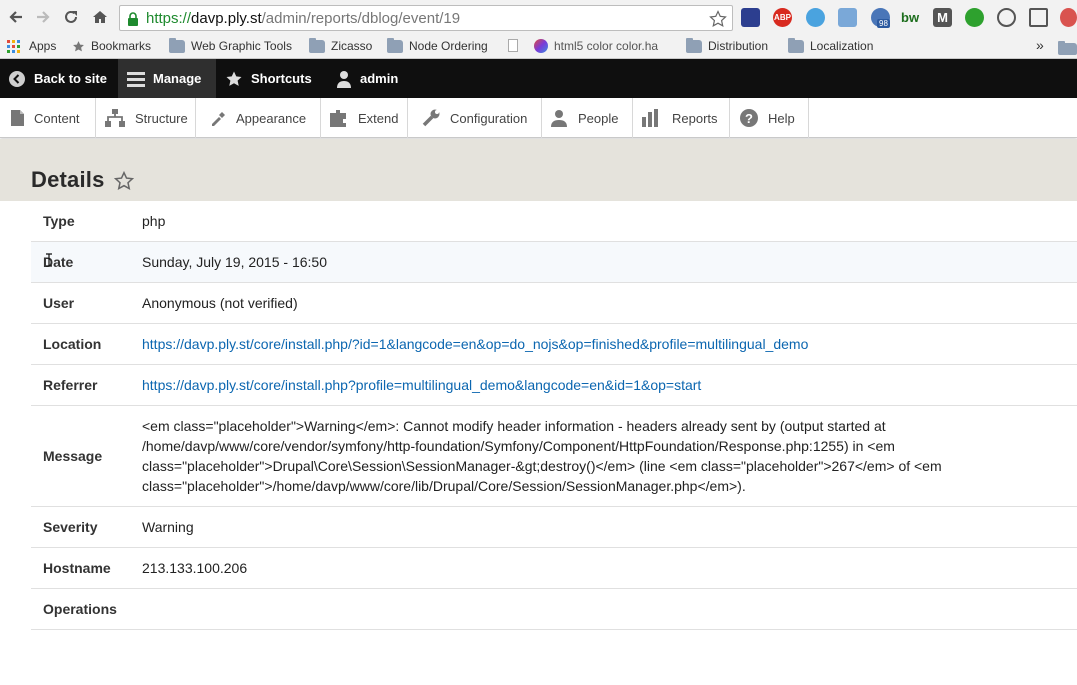 This screenshot has height=685, width=1077. I want to click on user-tab: admin, so click(367, 78).